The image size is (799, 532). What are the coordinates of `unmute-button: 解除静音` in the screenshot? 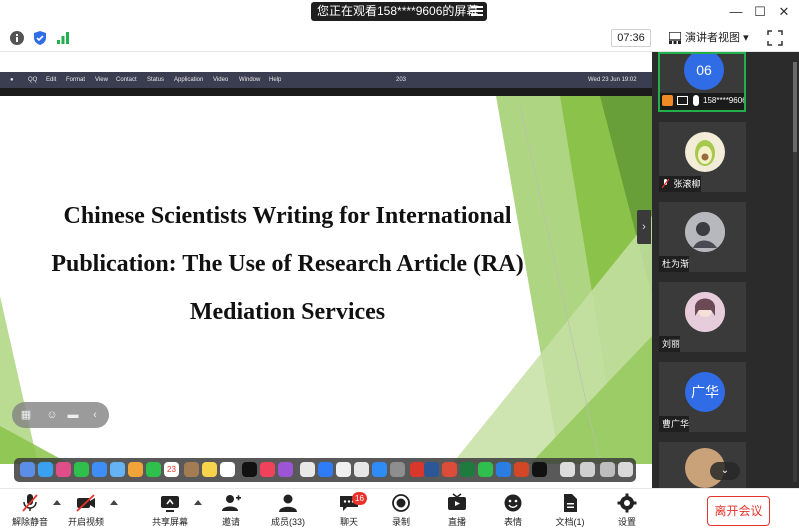 It's located at (30, 512).